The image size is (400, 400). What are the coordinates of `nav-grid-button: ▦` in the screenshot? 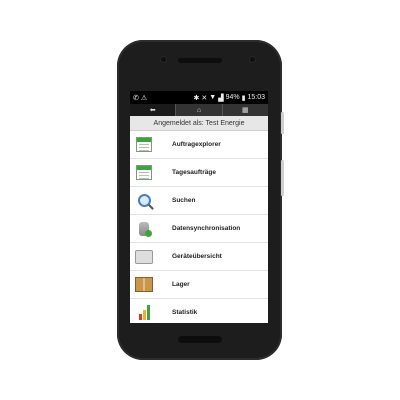 It's located at (245, 110).